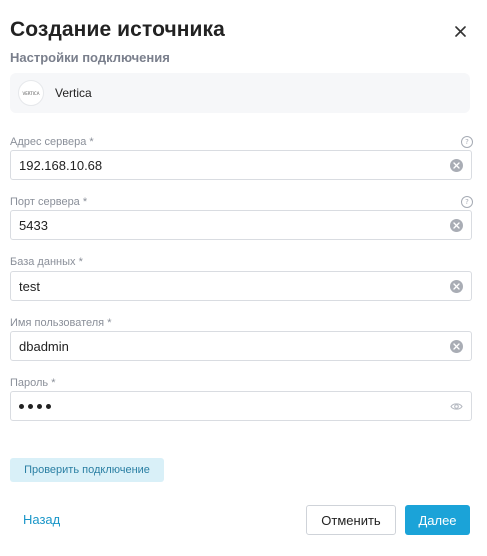  I want to click on server-port-value: 5433, so click(33, 225).